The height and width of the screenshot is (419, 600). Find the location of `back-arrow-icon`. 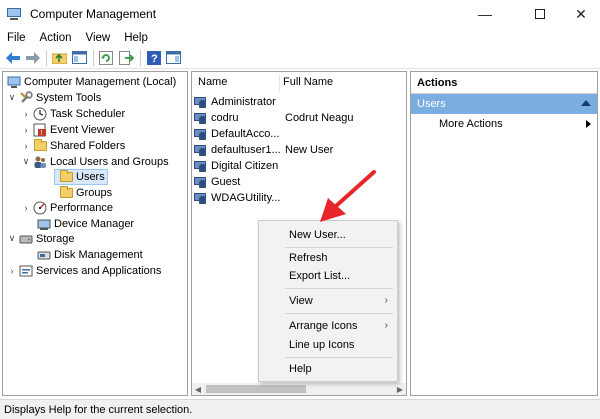

back-arrow-icon is located at coordinates (12, 57).